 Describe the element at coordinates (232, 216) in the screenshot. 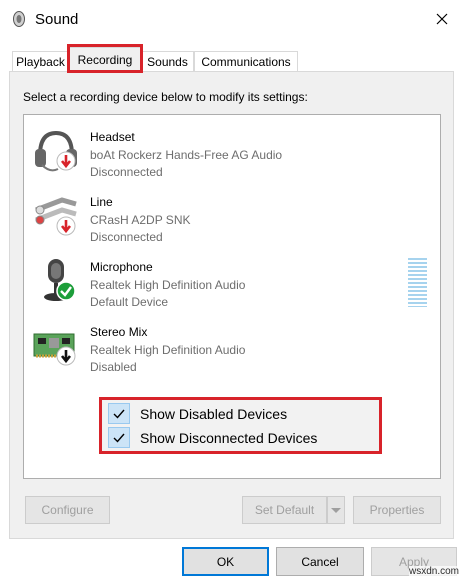

I see `device-item-line: Line CRasH A2DP SNK Disconnected` at that location.